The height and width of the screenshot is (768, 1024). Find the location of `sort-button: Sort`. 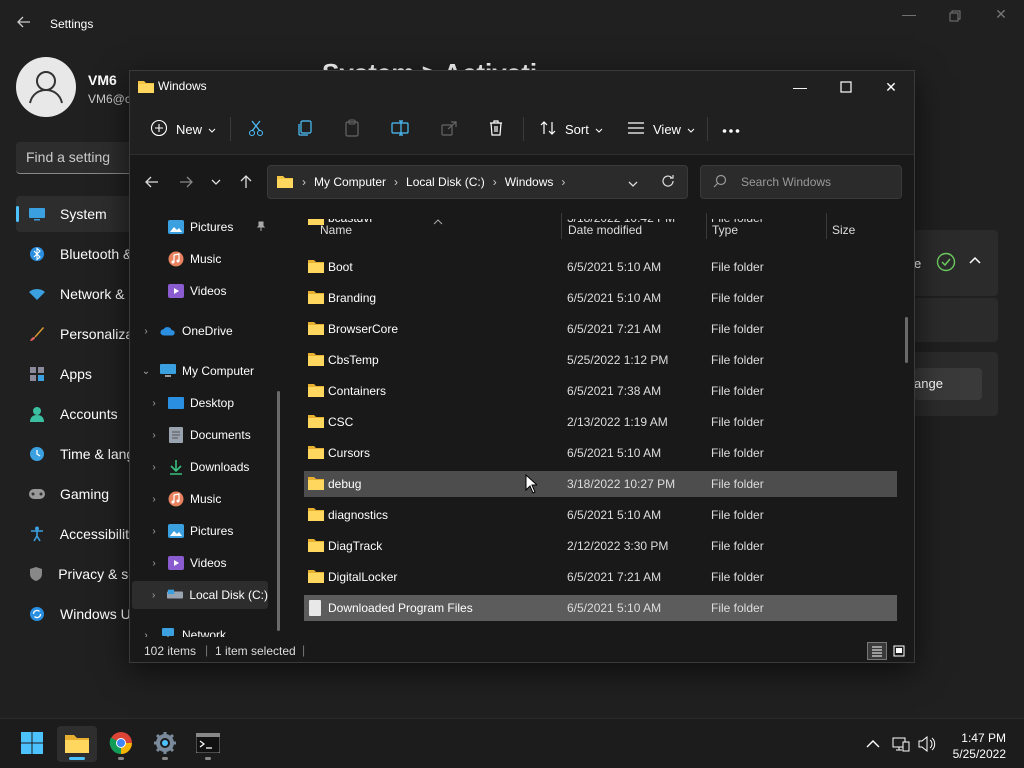

sort-button: Sort is located at coordinates (571, 129).